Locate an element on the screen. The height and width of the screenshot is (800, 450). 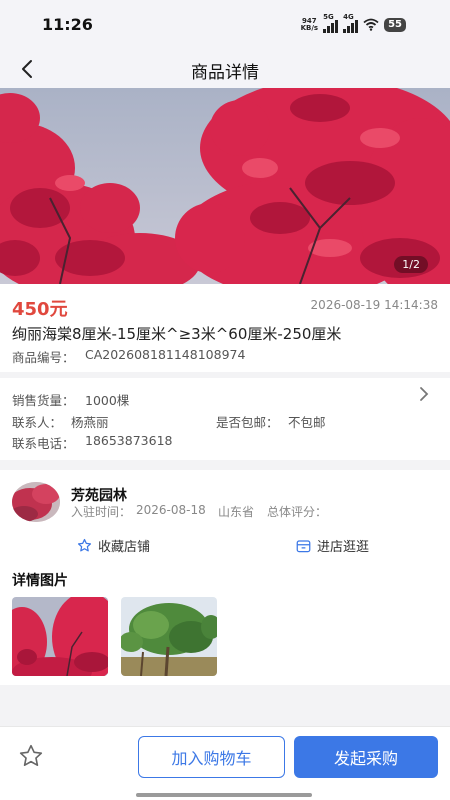
visit-shop-label: 进店逛逛 is located at coordinates (343, 547).